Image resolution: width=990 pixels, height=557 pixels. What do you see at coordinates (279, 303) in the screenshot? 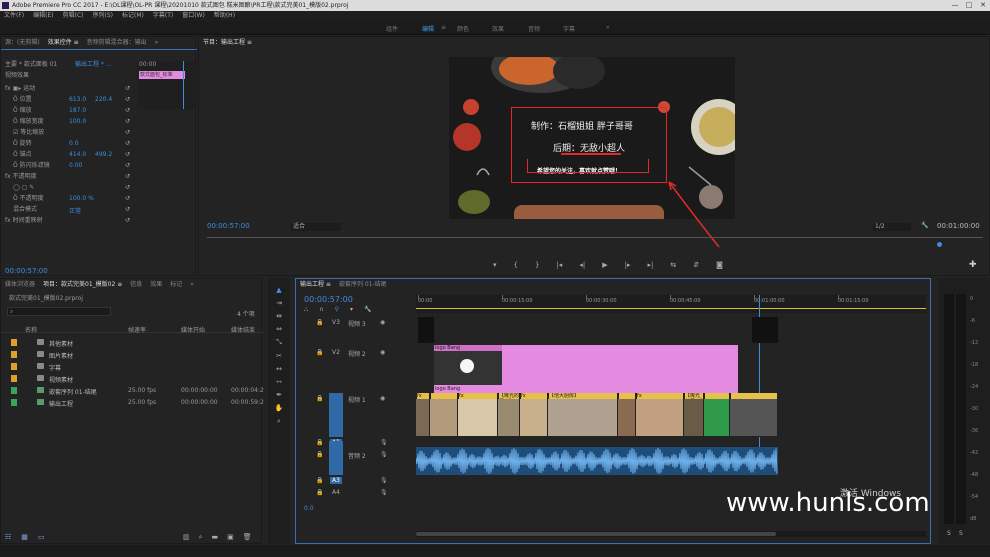
I see `track-select-tool-icon: ⇥` at bounding box center [279, 303].